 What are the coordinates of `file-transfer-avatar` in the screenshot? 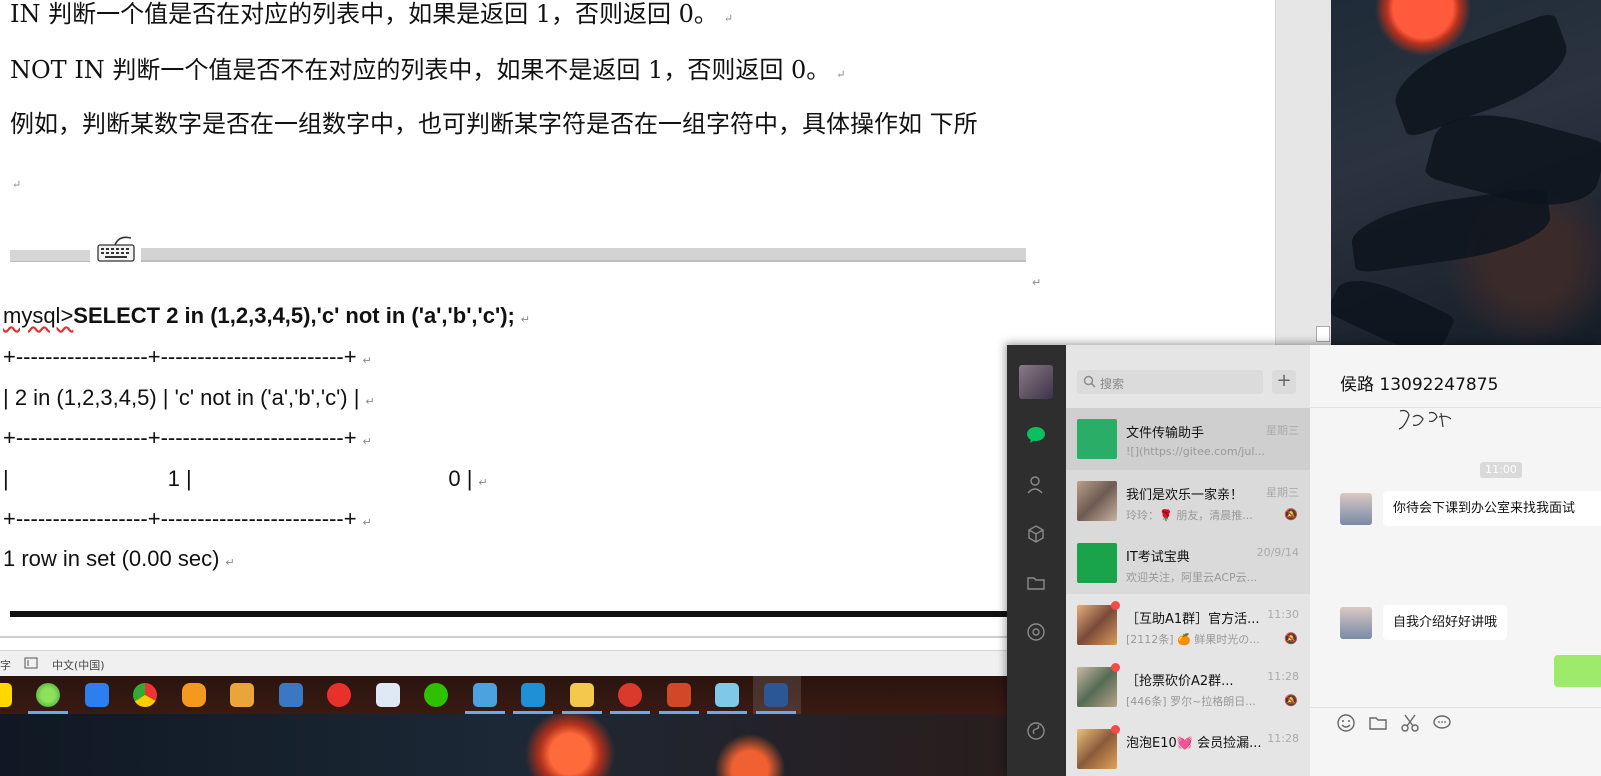 It's located at (1097, 439).